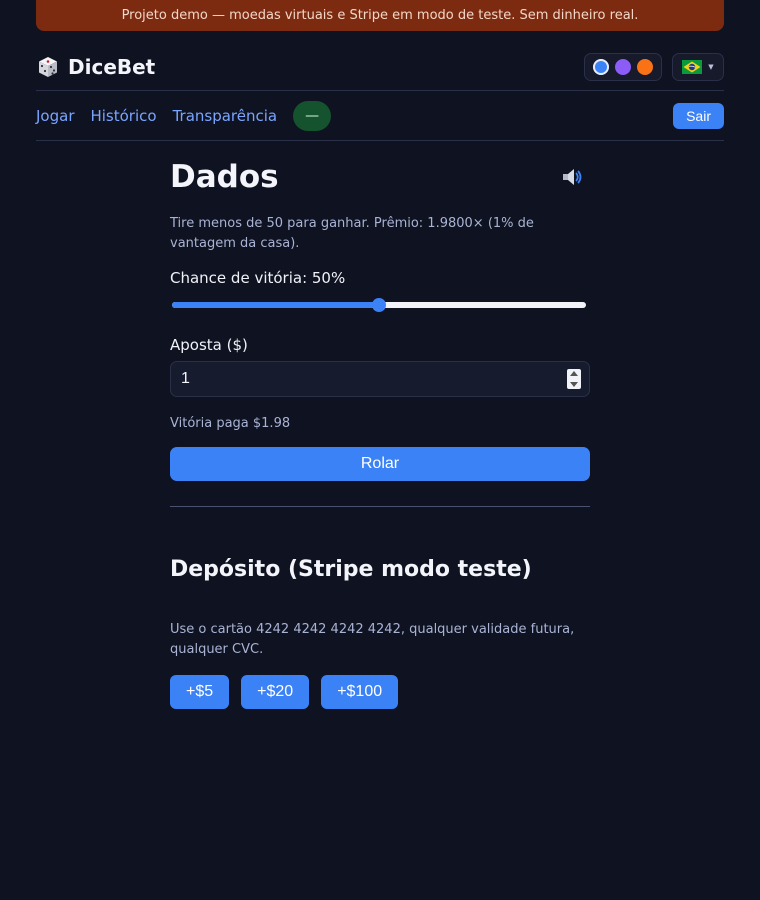 The height and width of the screenshot is (900, 760). Describe the element at coordinates (275, 305) in the screenshot. I see `slider-fill` at that location.